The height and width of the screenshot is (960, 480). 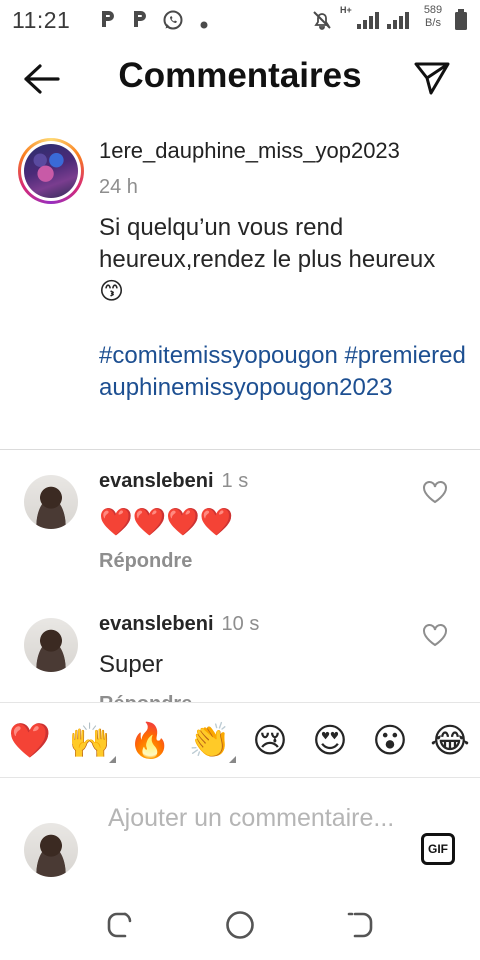 What do you see at coordinates (30, 741) in the screenshot?
I see `emoji-heart: ❤️` at bounding box center [30, 741].